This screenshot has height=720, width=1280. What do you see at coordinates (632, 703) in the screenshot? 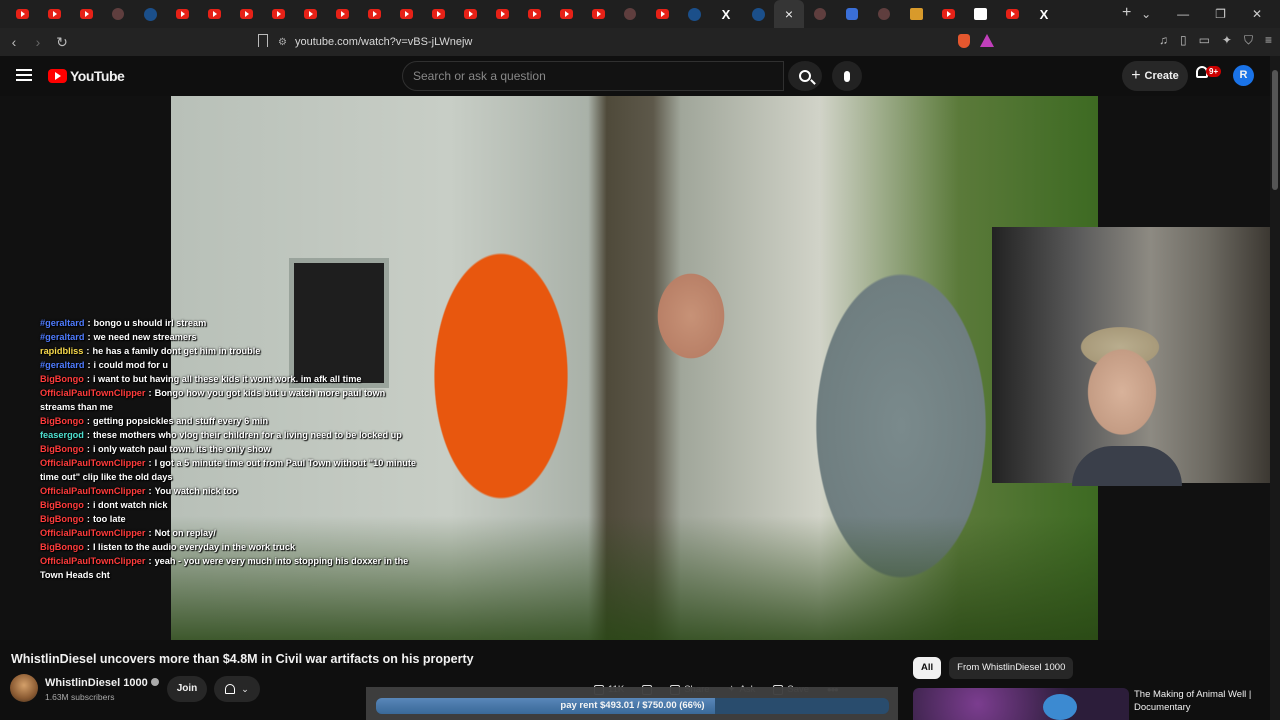
I see `rent-goal-overlay: pay rent $493.01 / $750.00 (66%)` at bounding box center [632, 703].